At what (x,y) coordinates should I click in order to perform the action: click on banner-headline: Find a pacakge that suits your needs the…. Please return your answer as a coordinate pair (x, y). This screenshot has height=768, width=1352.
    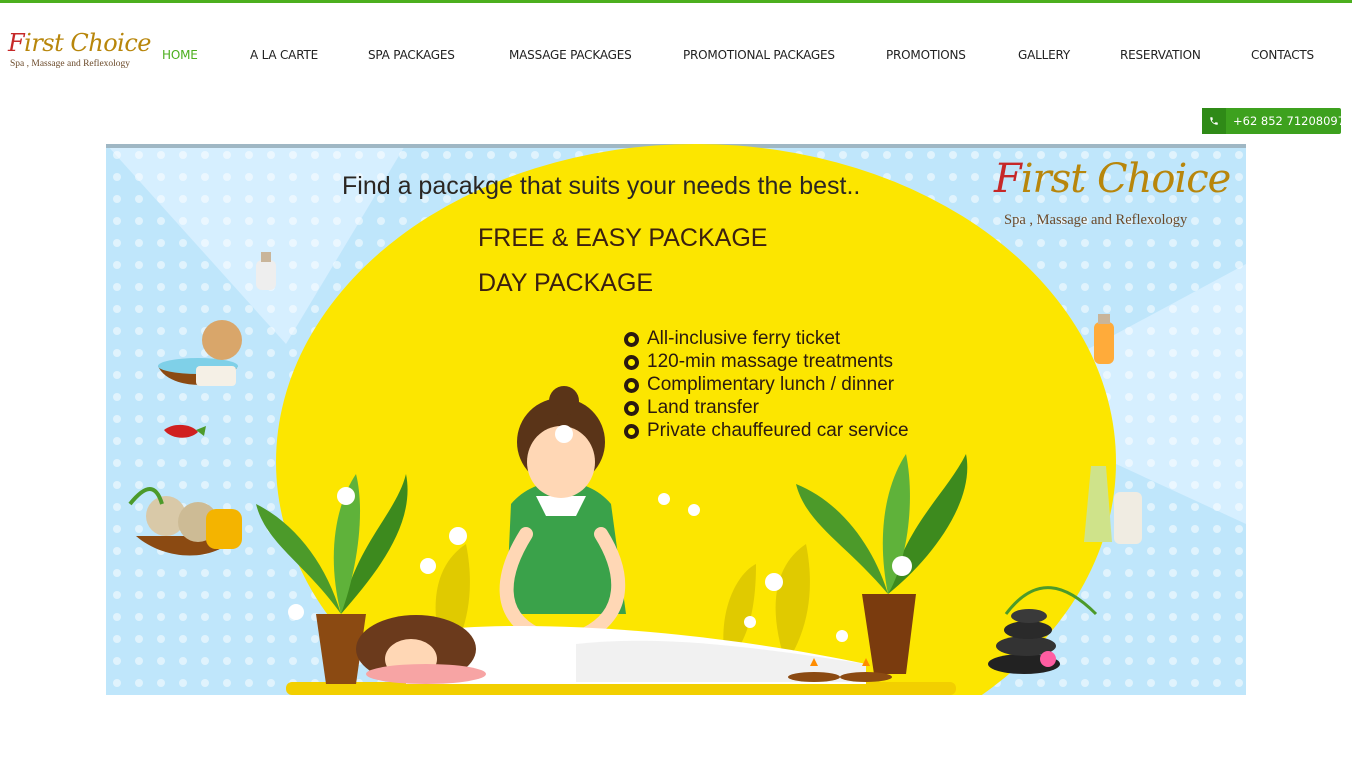
    Looking at the image, I should click on (601, 186).